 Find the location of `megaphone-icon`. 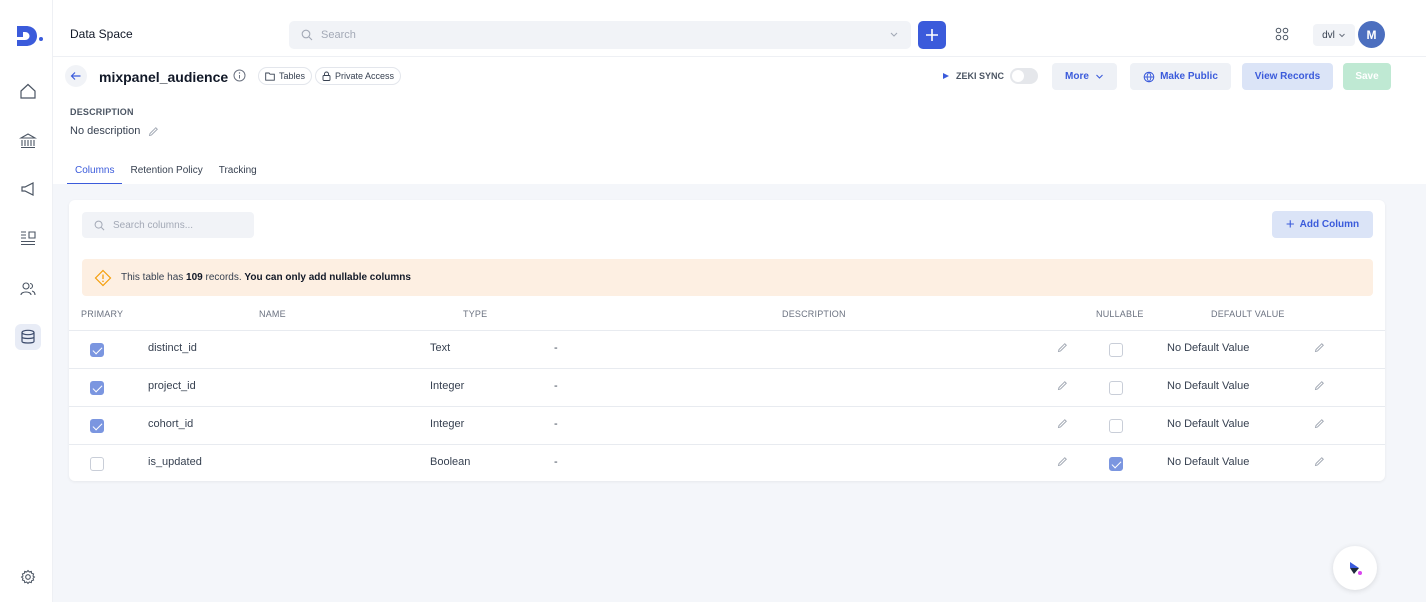

megaphone-icon is located at coordinates (28, 189).